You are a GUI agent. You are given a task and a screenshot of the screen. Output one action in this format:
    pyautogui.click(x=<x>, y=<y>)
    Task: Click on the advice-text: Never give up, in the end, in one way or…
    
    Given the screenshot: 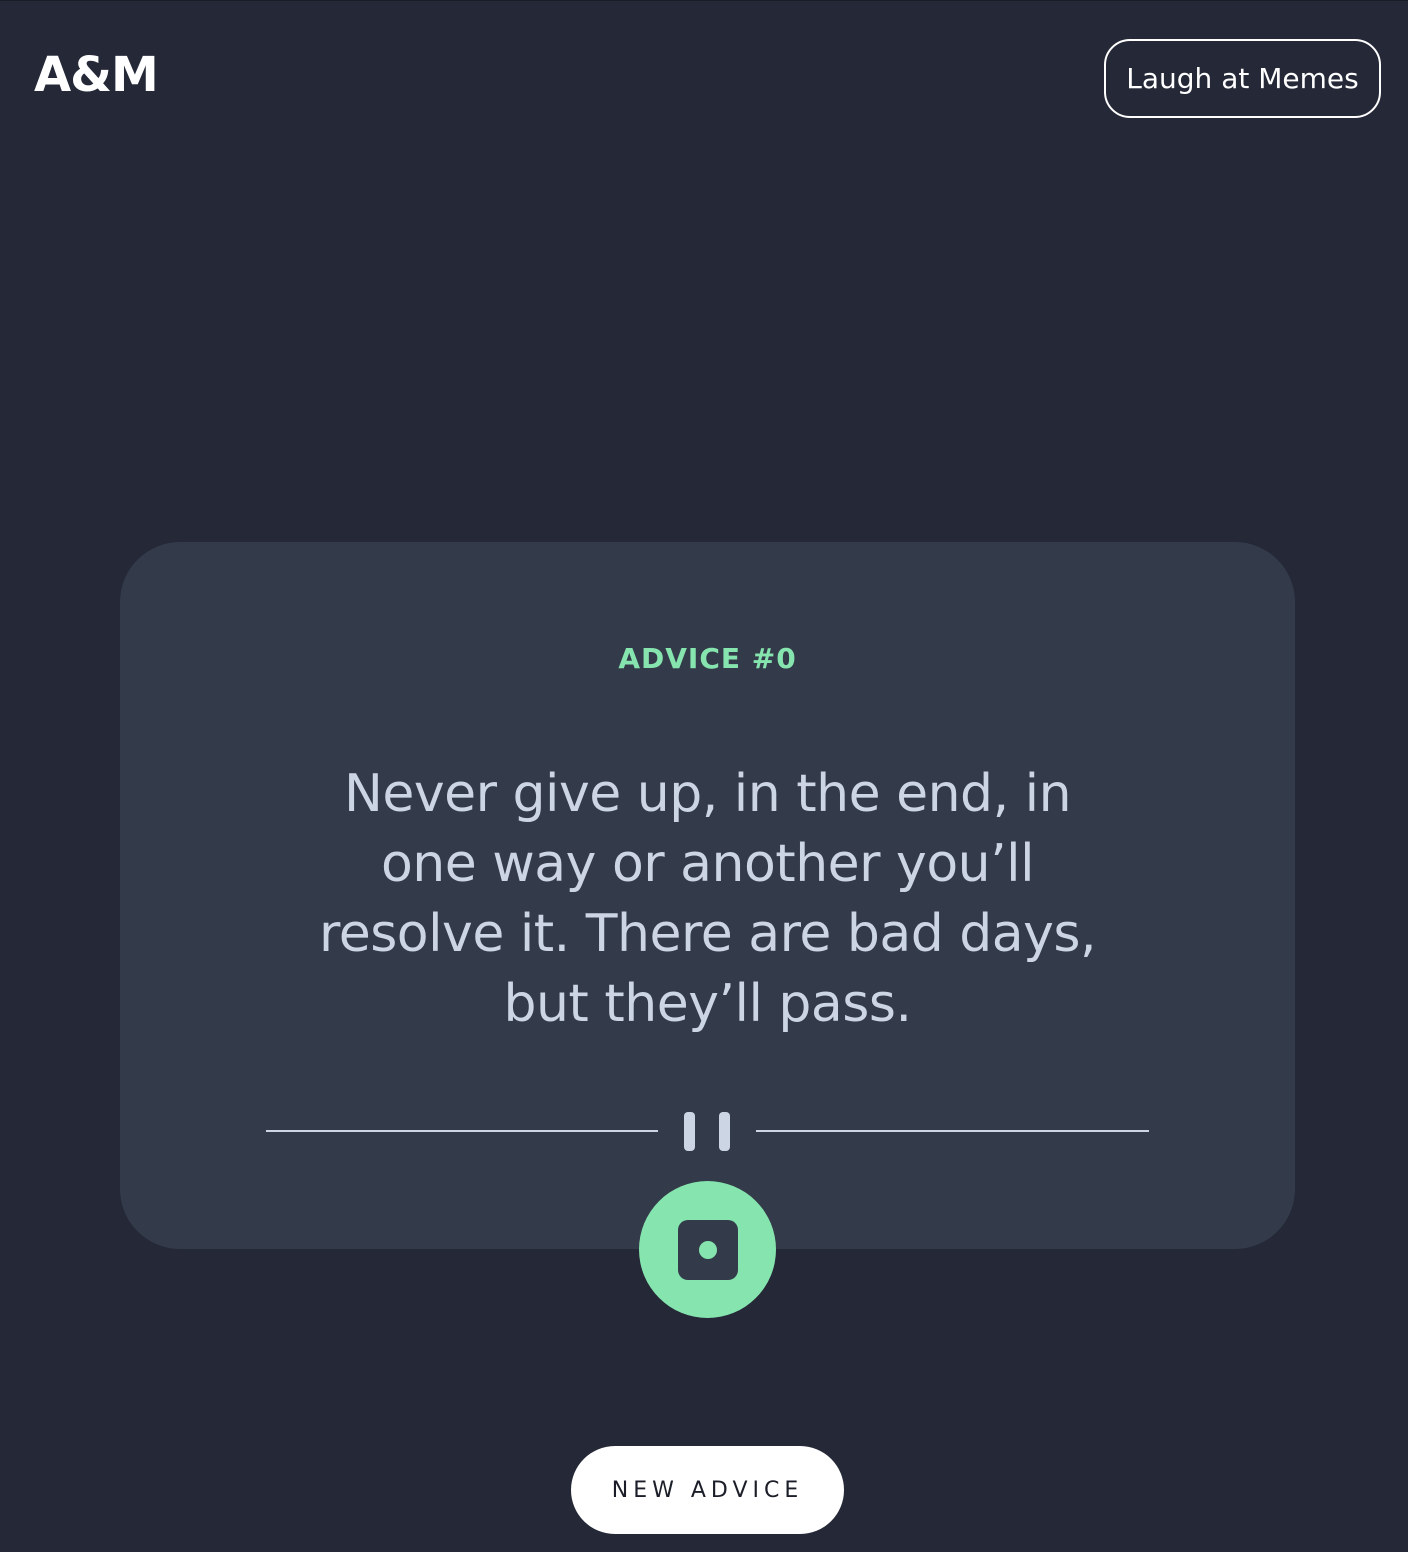 What is the action you would take?
    pyautogui.click(x=707, y=899)
    